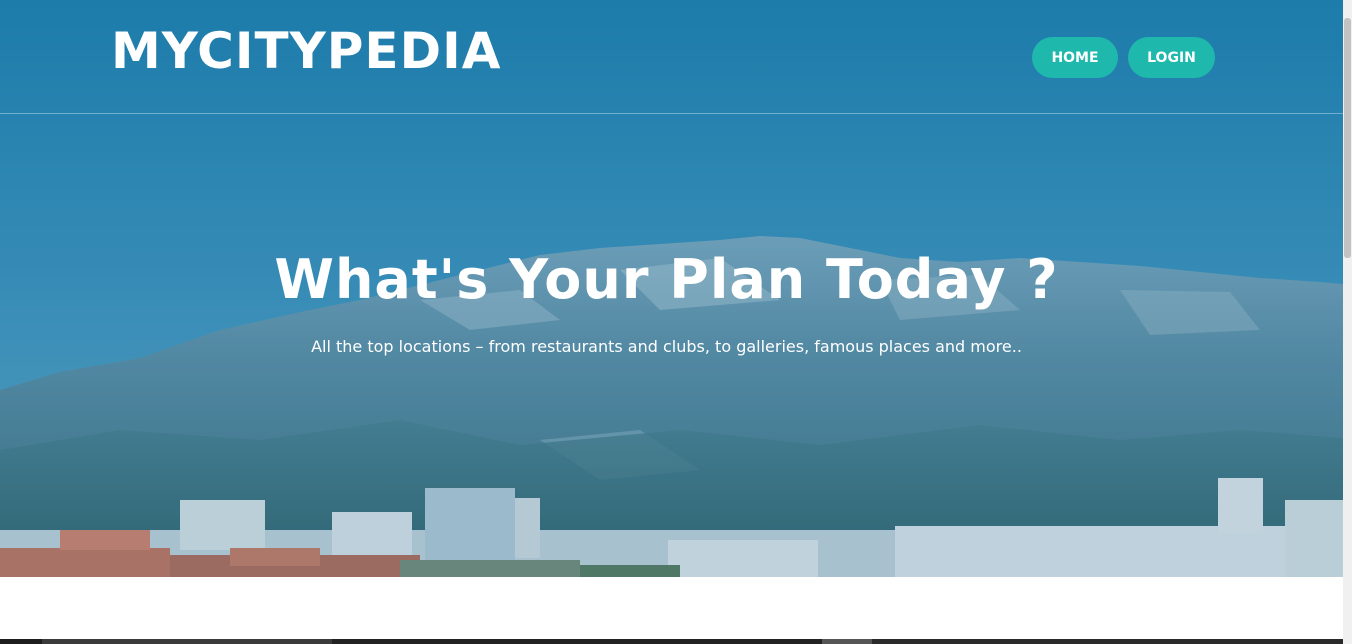  Describe the element at coordinates (671, 641) in the screenshot. I see `bottom-content-strip` at that location.